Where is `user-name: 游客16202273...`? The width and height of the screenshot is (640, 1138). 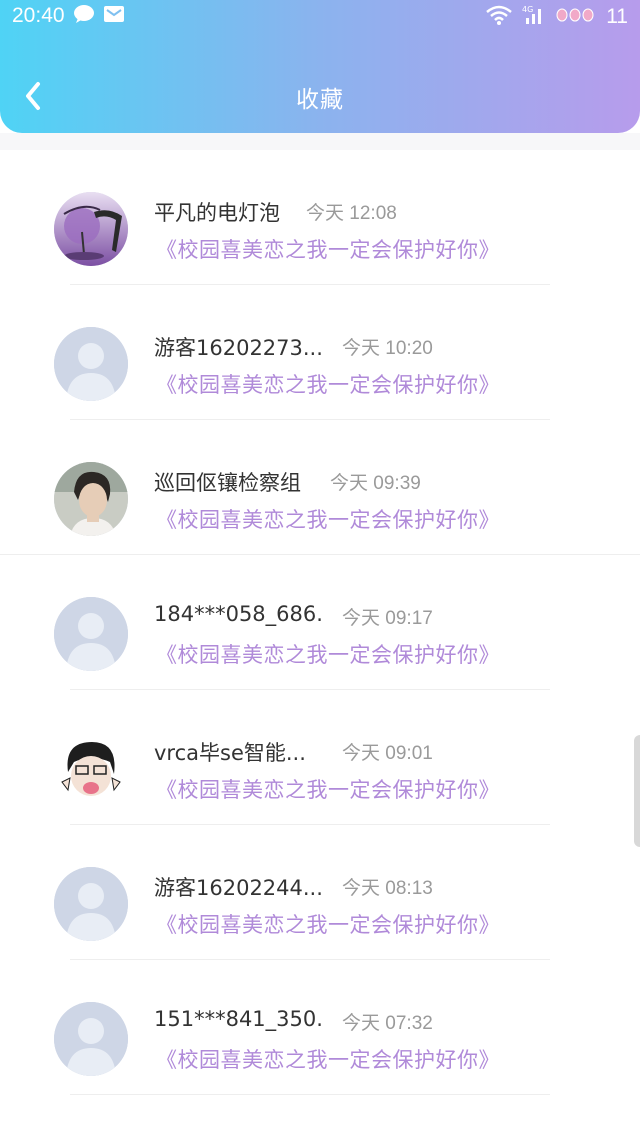
user-name: 游客16202273... is located at coordinates (238, 348).